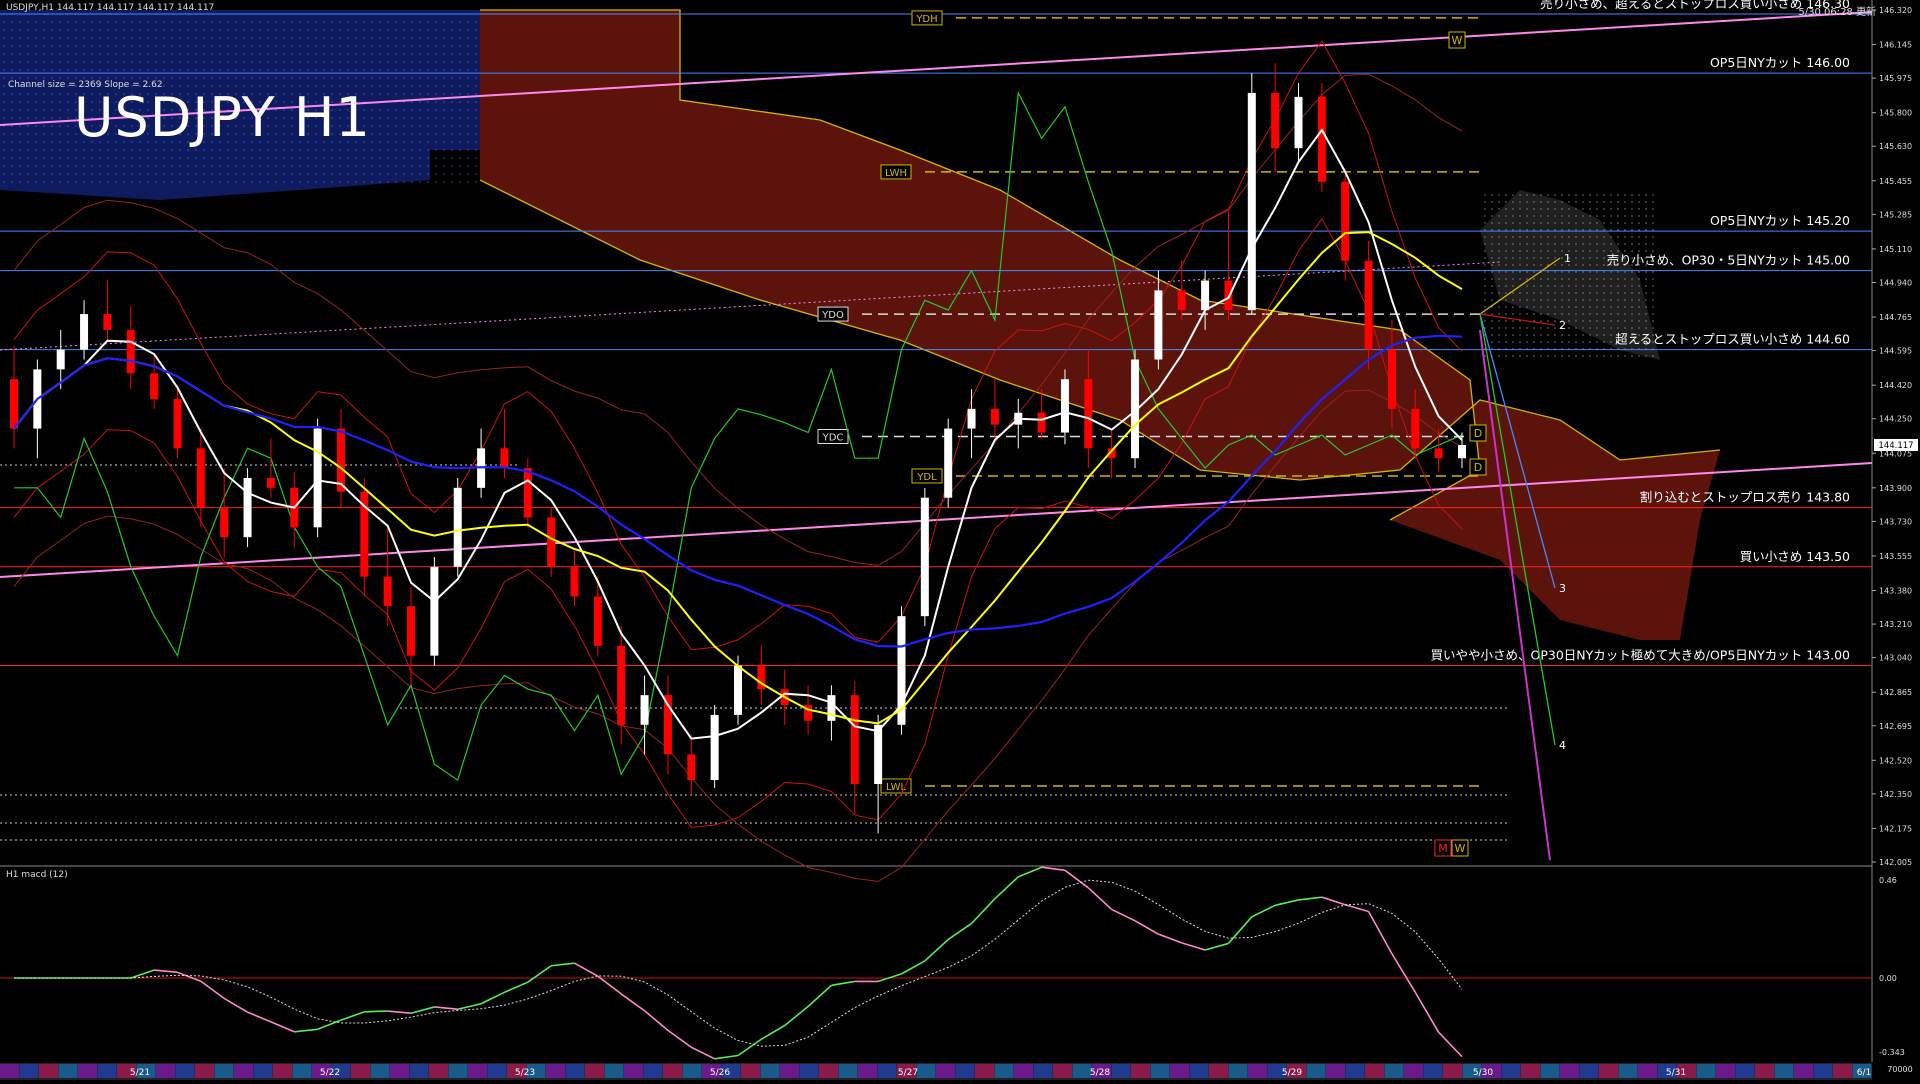 Image resolution: width=1920 pixels, height=1084 pixels. What do you see at coordinates (1895, 78) in the screenshot?
I see `price-tick-label: 145.975` at bounding box center [1895, 78].